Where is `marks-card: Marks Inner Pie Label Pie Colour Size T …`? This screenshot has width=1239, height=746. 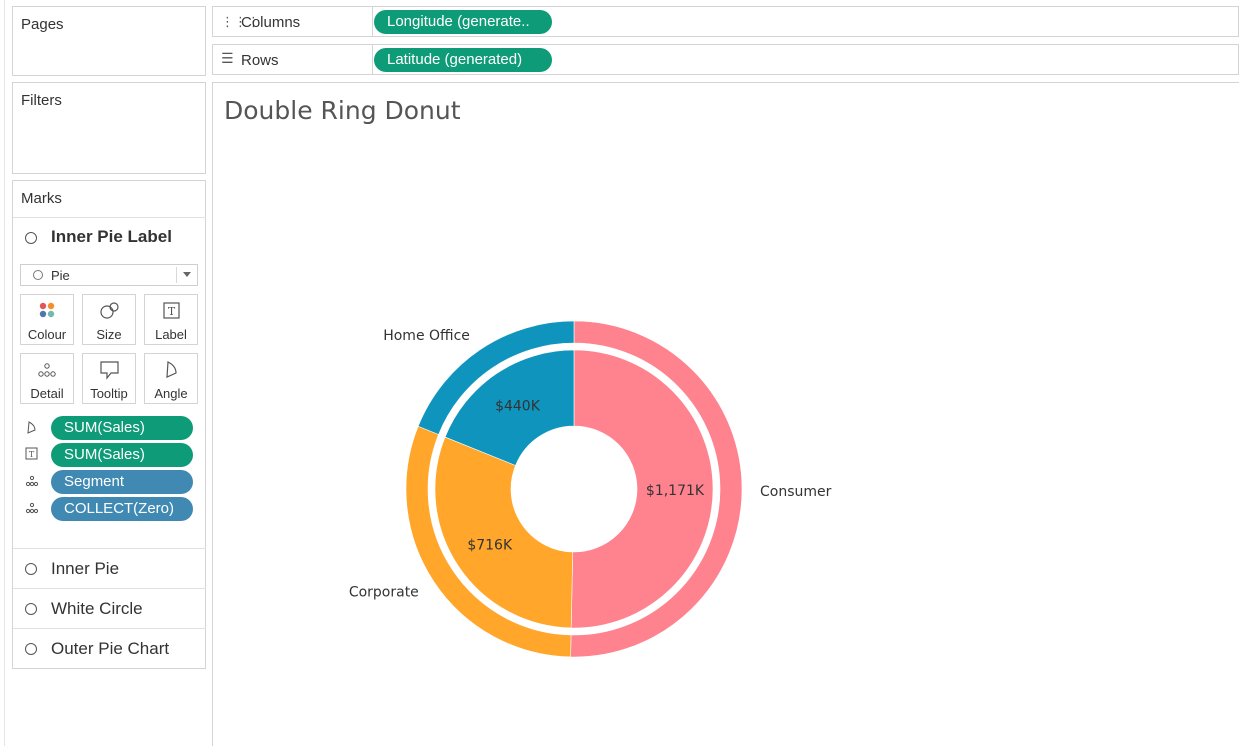
marks-card: Marks Inner Pie Label Pie Colour Size T … is located at coordinates (109, 424).